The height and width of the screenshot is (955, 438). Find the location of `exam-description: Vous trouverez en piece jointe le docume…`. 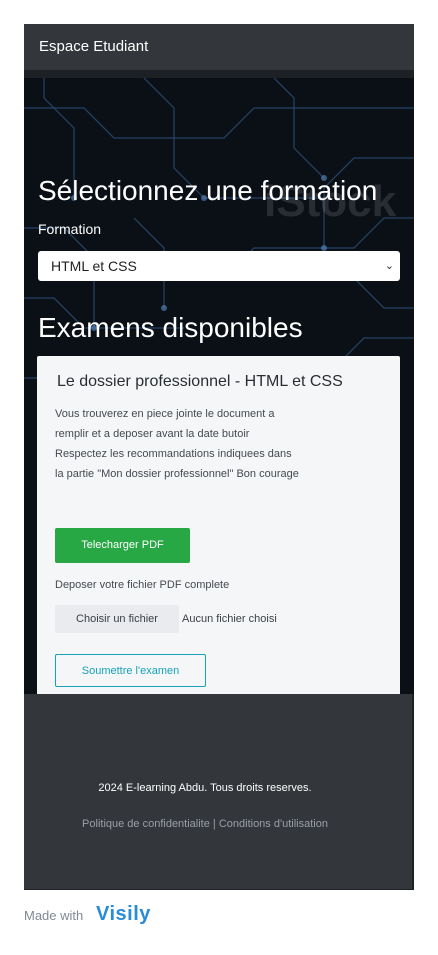

exam-description: Vous trouverez en piece jointe le docume… is located at coordinates (205, 444).